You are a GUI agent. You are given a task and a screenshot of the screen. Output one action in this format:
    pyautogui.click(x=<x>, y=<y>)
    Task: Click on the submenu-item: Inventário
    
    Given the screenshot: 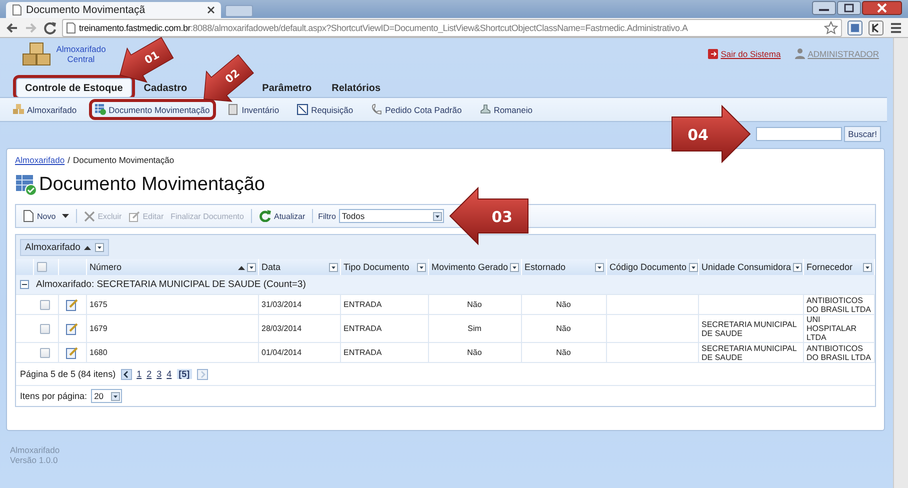 What is the action you would take?
    pyautogui.click(x=253, y=109)
    